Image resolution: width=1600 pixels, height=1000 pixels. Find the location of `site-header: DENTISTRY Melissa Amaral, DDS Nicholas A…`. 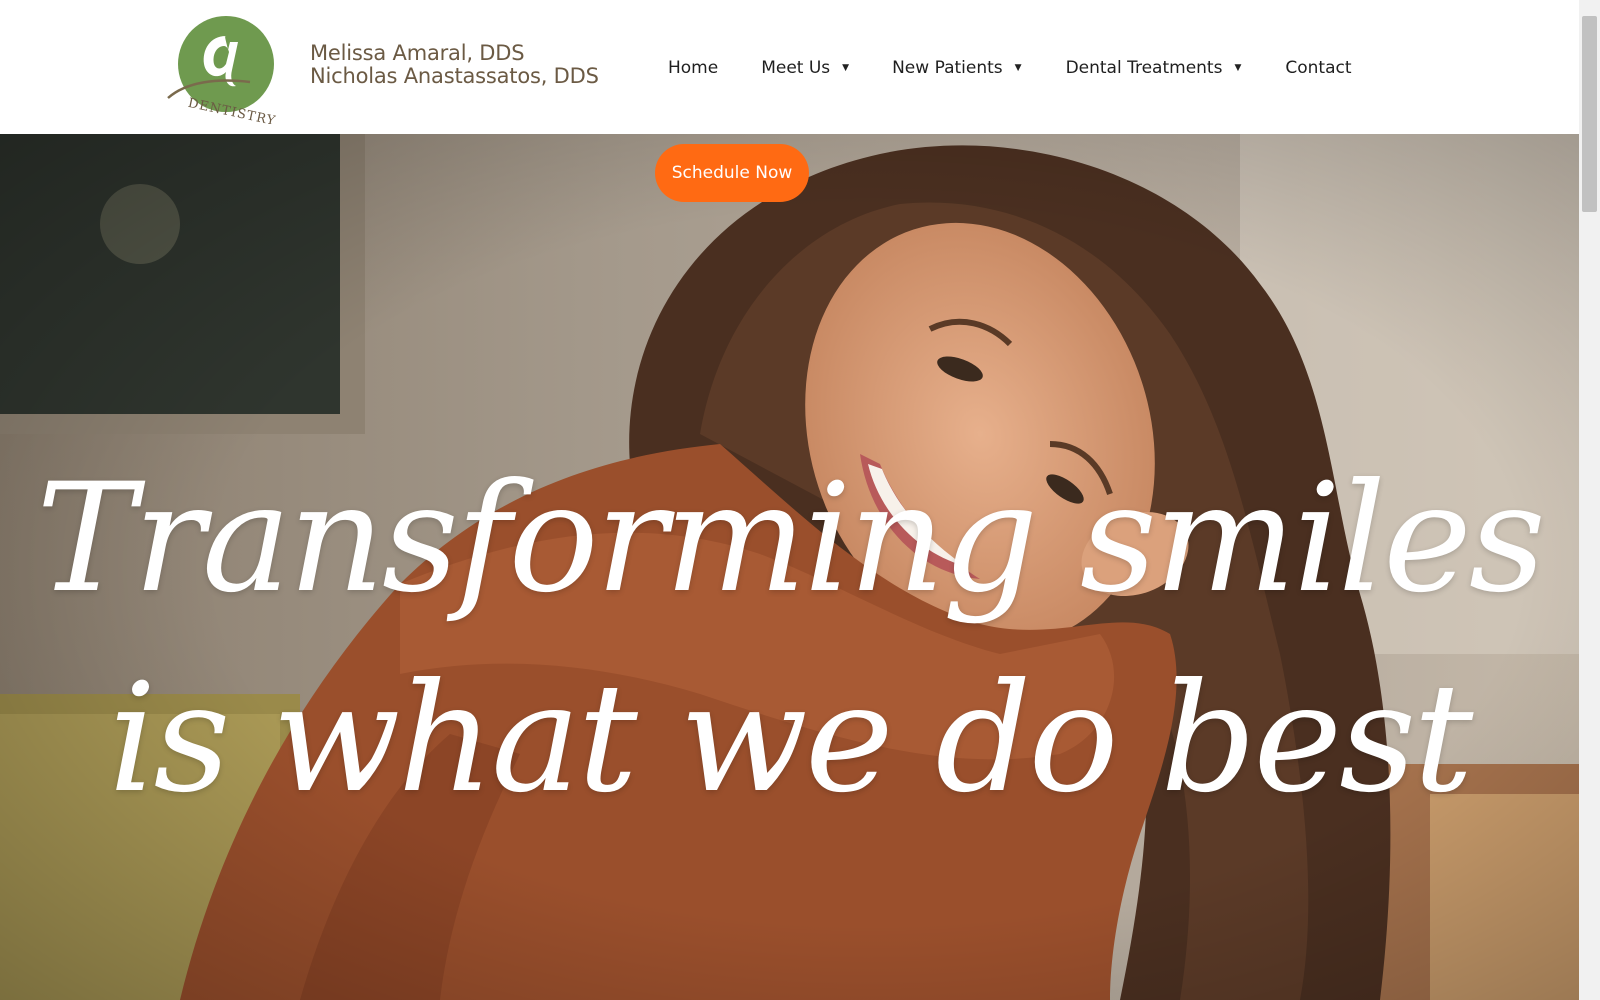

site-header: DENTISTRY Melissa Amaral, DDS Nicholas A… is located at coordinates (789, 67).